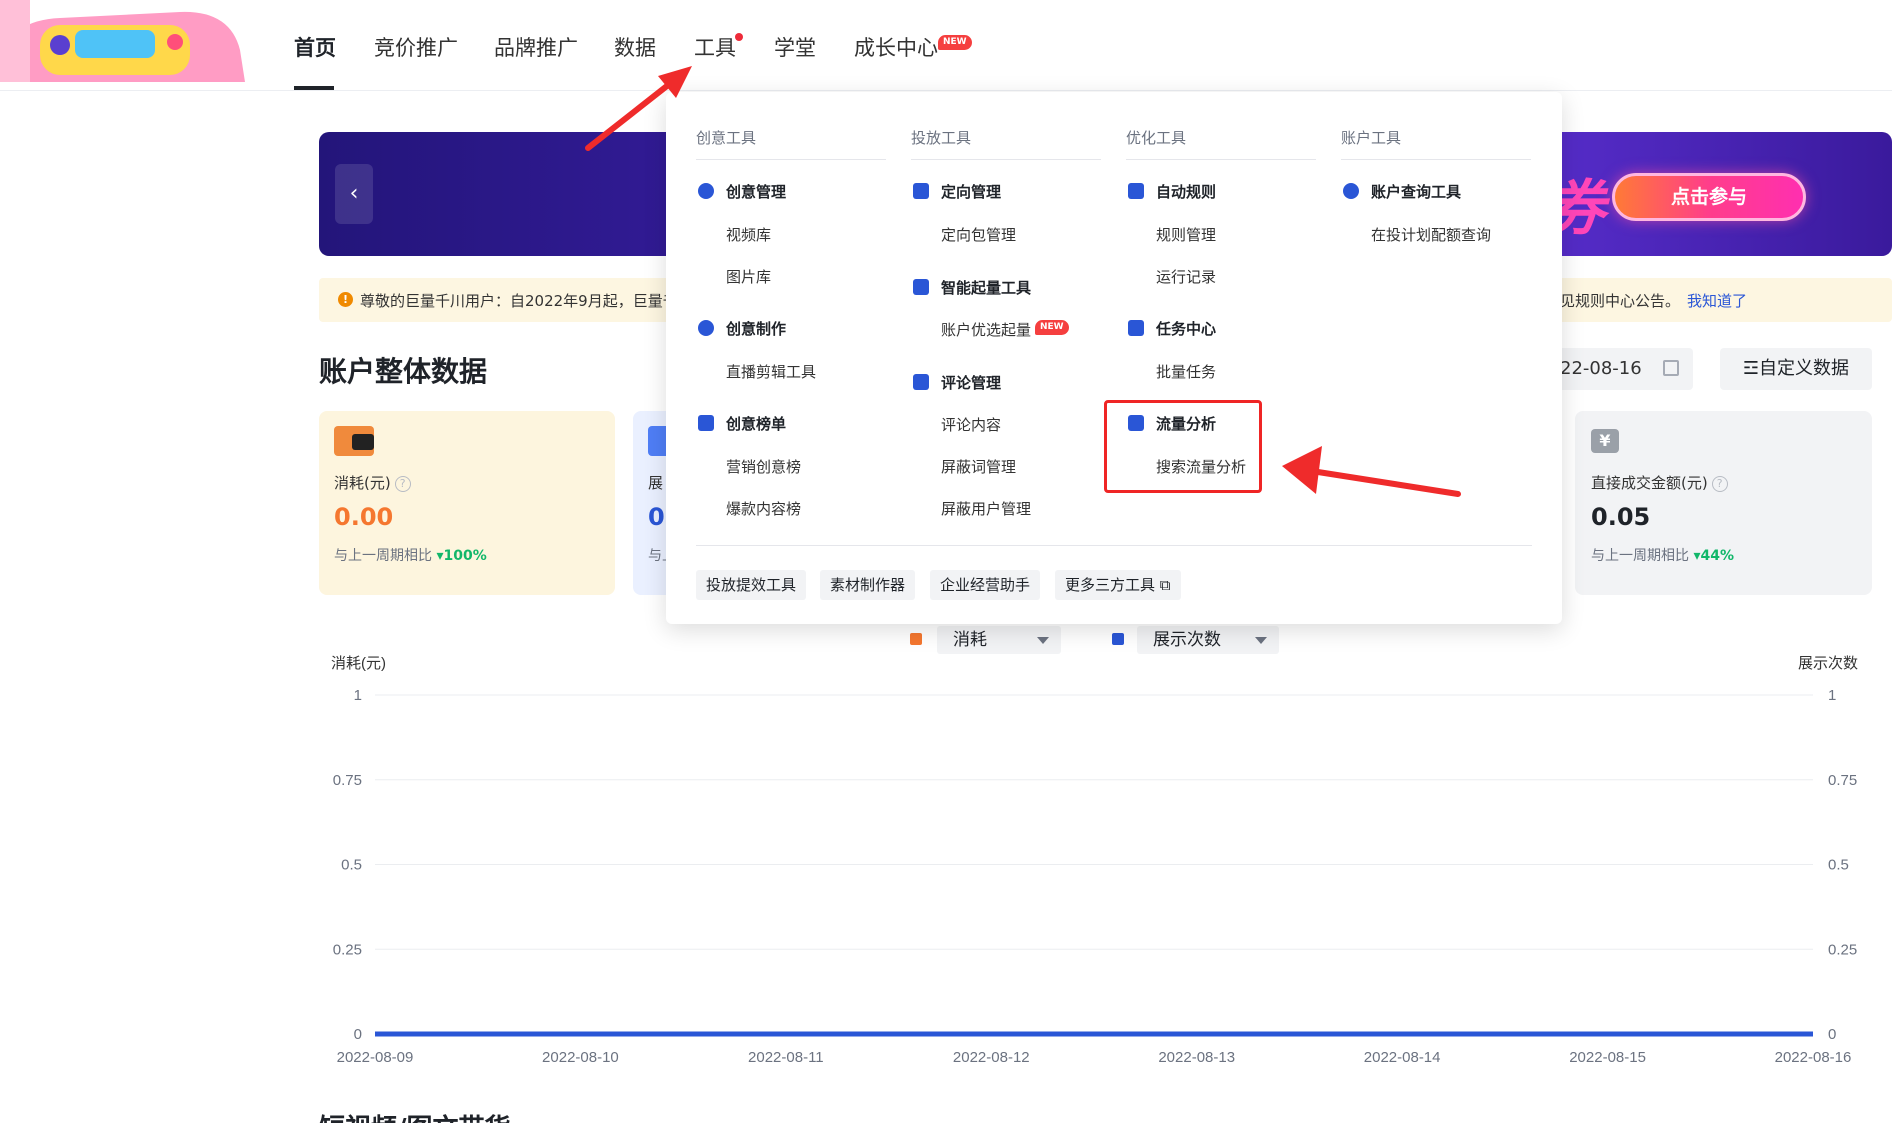 This screenshot has width=1892, height=1123. I want to click on tools-notification-dot, so click(739, 37).